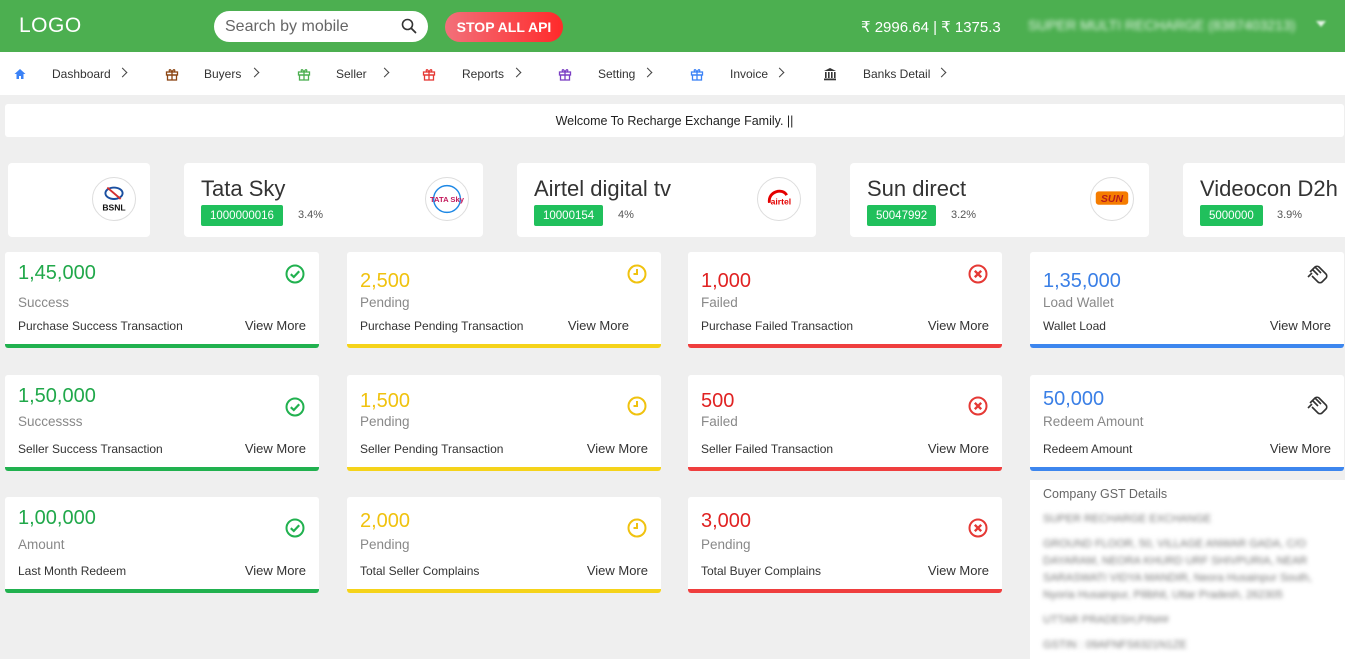 This screenshot has width=1345, height=659. I want to click on nav-item-banks-detail: Banks Detail, so click(888, 73).